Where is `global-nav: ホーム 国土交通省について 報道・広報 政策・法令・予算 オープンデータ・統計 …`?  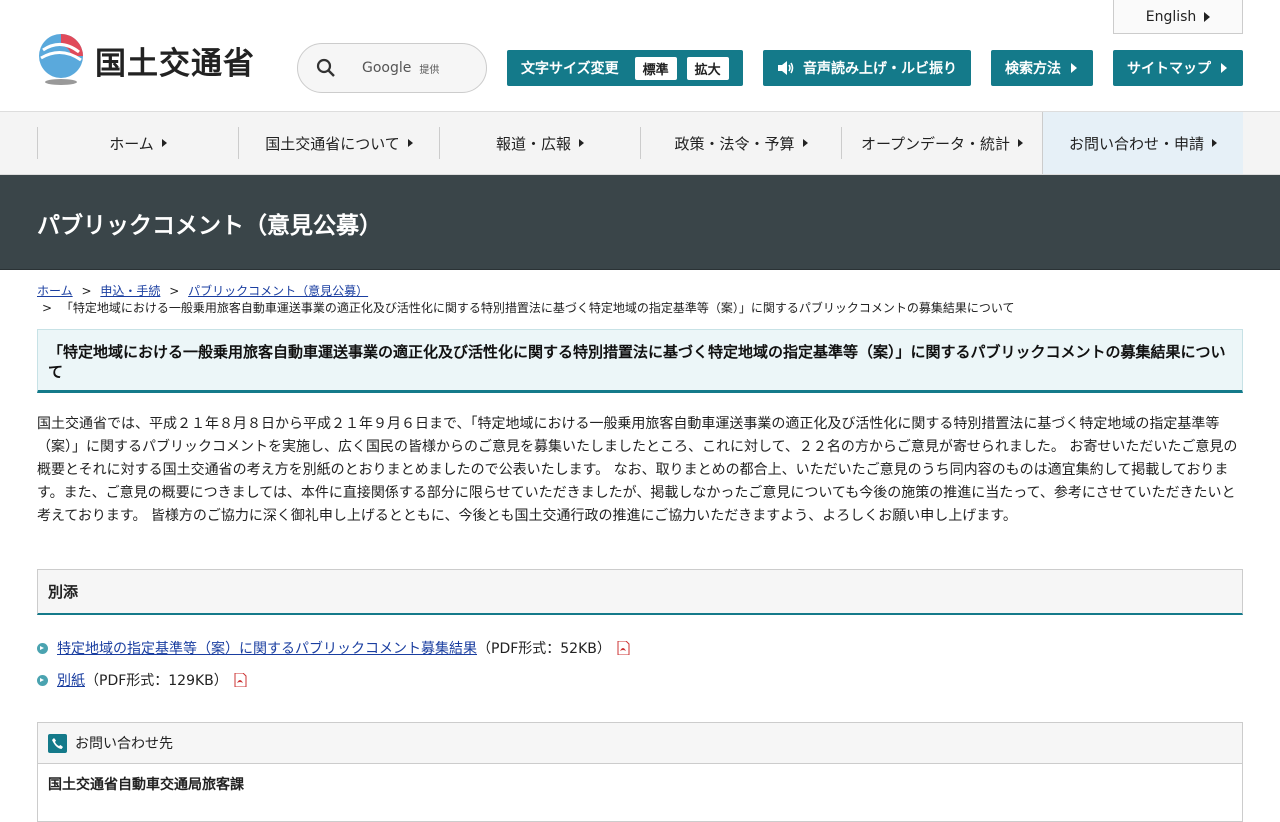 global-nav: ホーム 国土交通省について 報道・広報 政策・法令・予算 オープンデータ・統計 … is located at coordinates (640, 143).